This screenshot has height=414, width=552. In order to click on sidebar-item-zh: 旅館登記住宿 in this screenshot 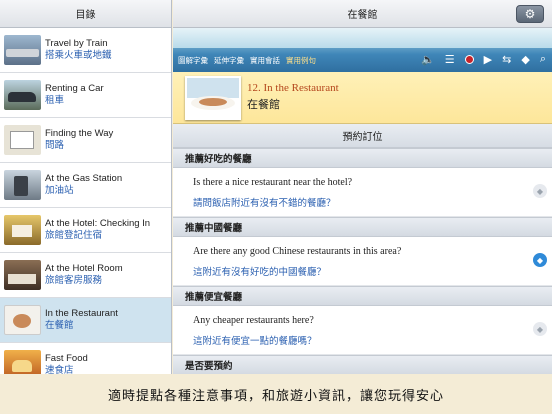, I will do `click(74, 235)`.